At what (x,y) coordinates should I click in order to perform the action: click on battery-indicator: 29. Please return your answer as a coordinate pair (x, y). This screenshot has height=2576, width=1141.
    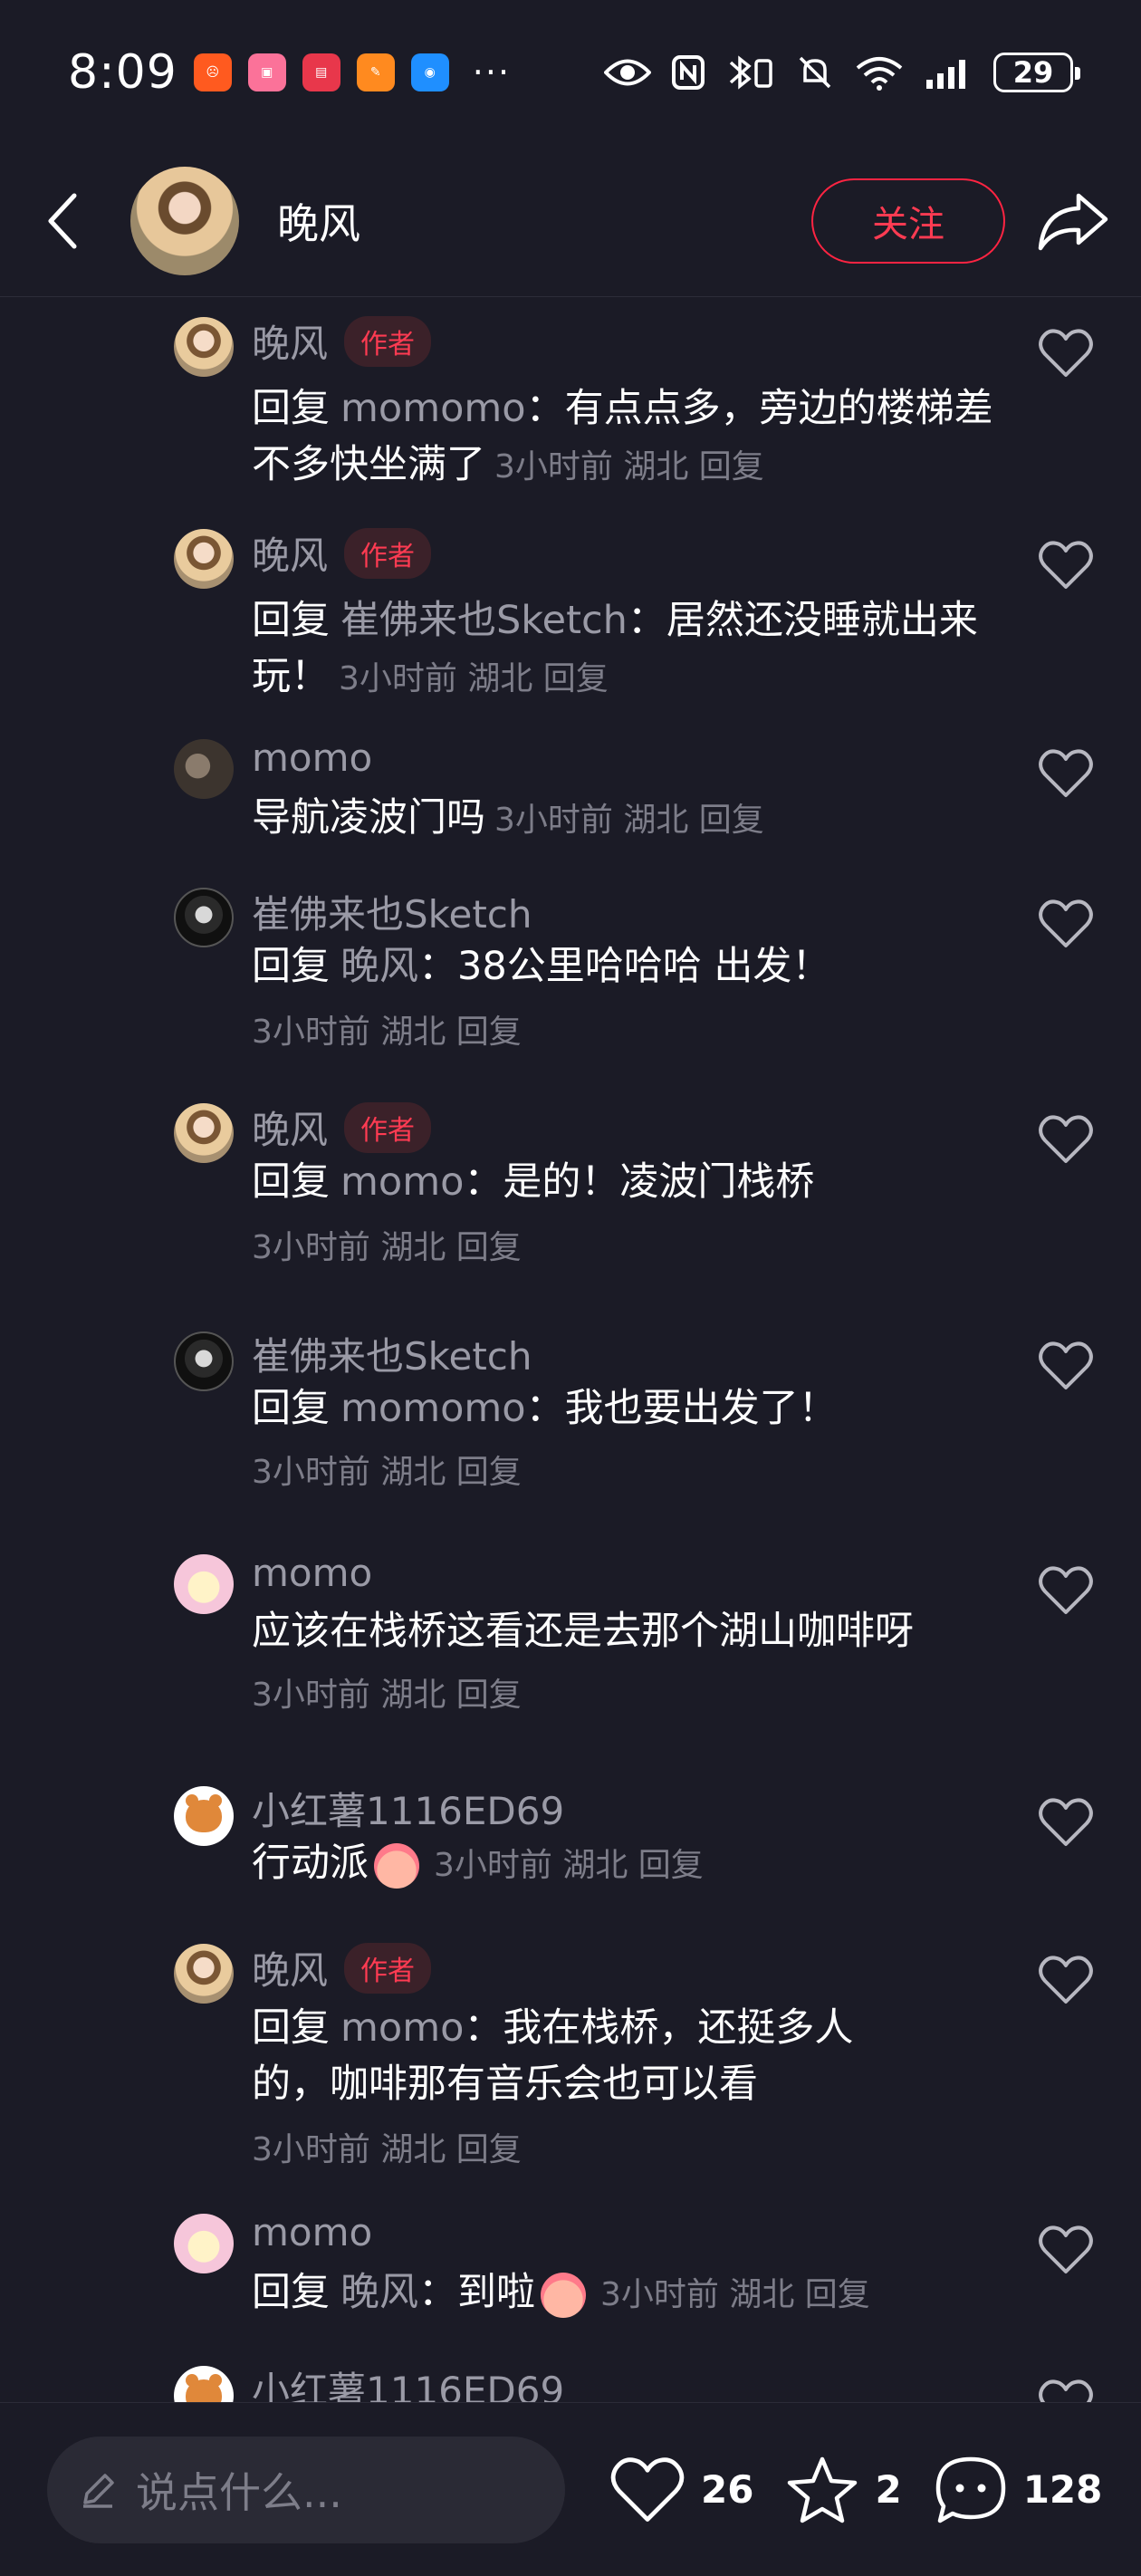
    Looking at the image, I should click on (1036, 72).